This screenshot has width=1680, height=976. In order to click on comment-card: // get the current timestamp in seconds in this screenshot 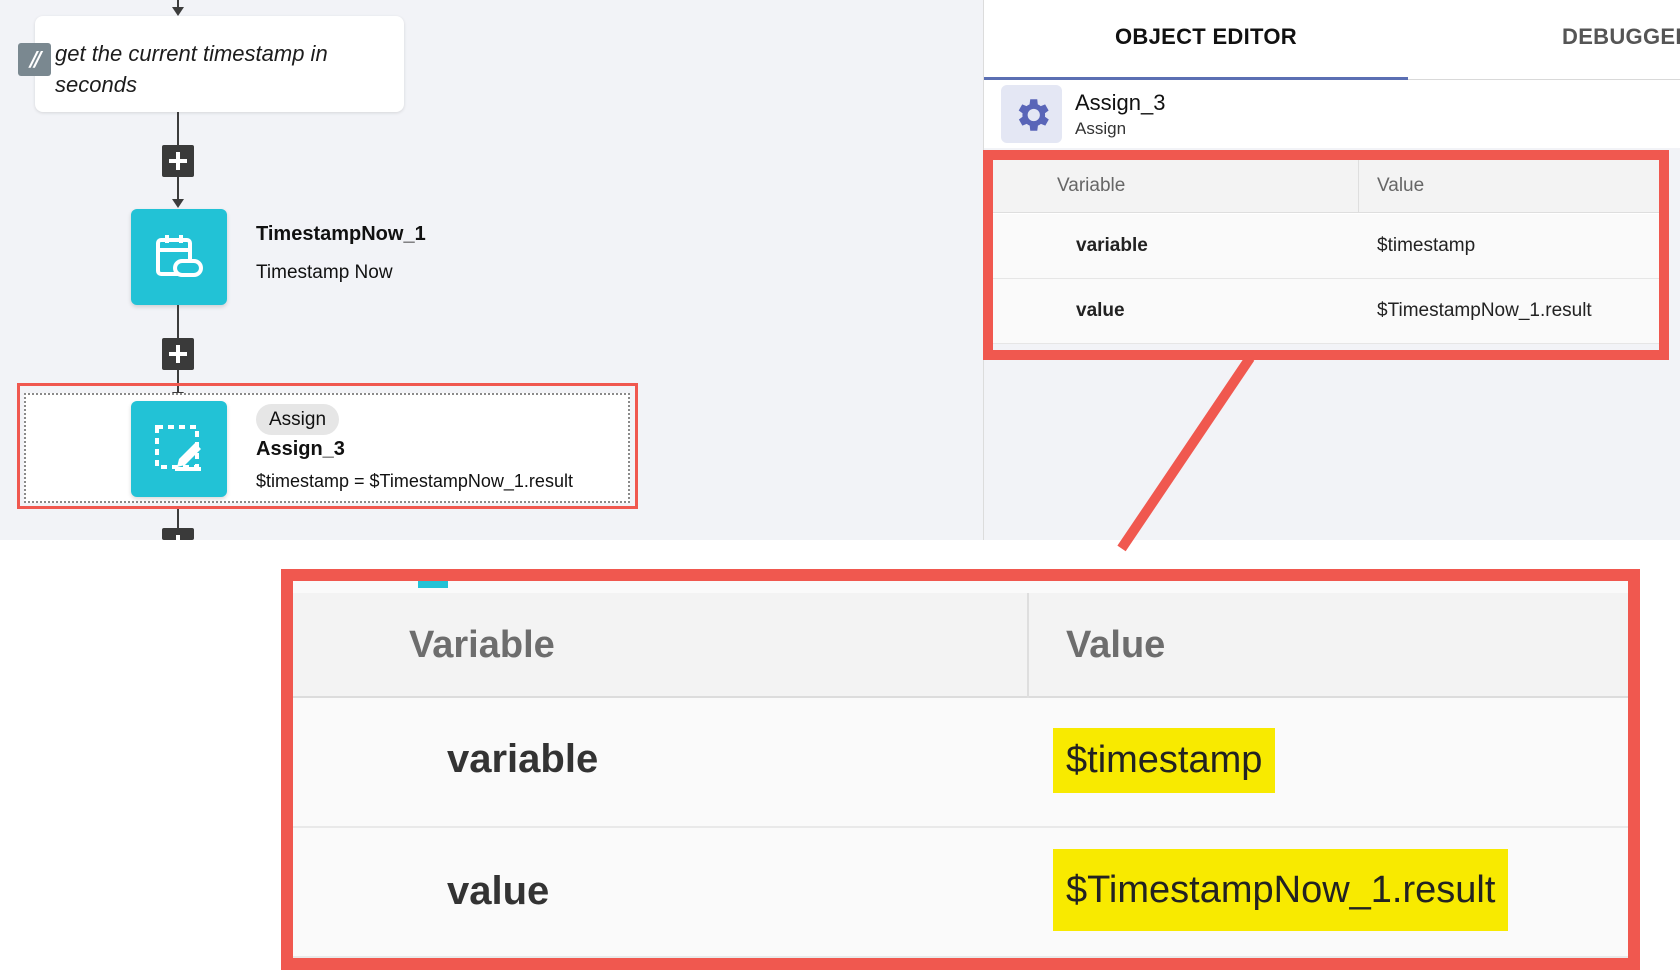, I will do `click(211, 64)`.